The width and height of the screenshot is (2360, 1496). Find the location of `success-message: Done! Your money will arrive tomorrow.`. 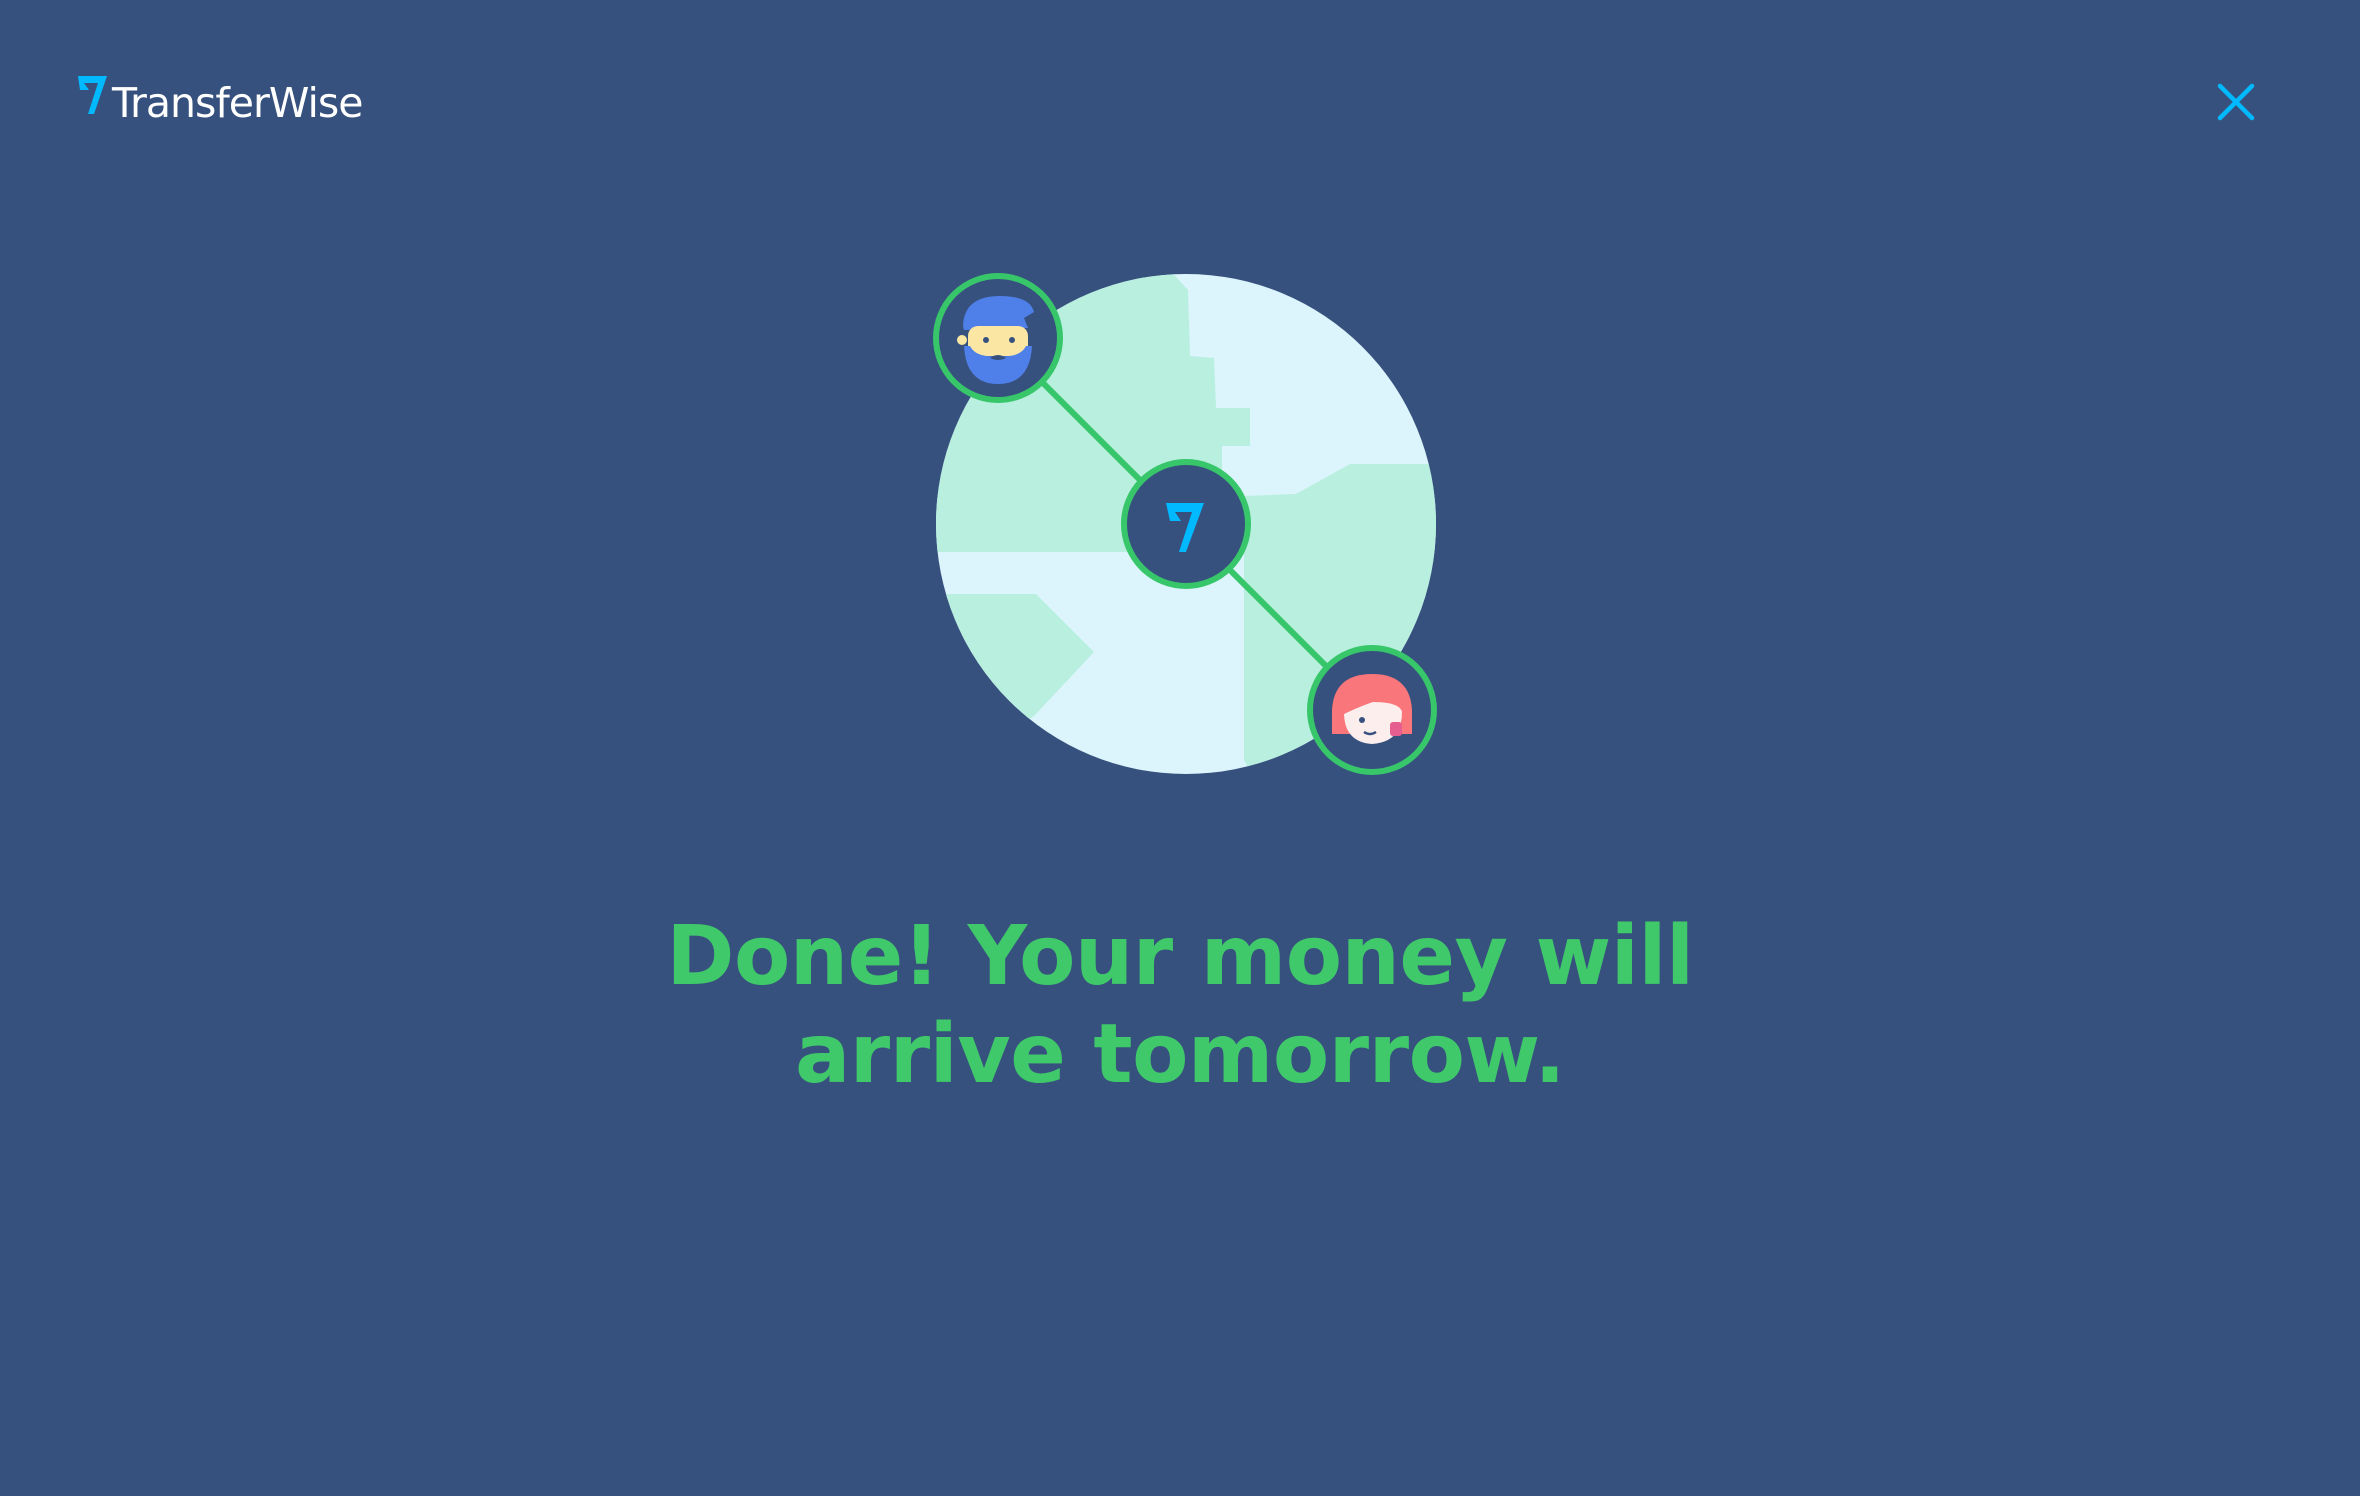

success-message: Done! Your money will arrive tomorrow. is located at coordinates (1180, 1006).